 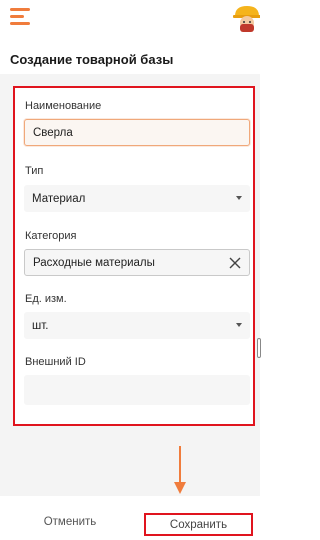 I want to click on name-label: Наименование, so click(x=63, y=106).